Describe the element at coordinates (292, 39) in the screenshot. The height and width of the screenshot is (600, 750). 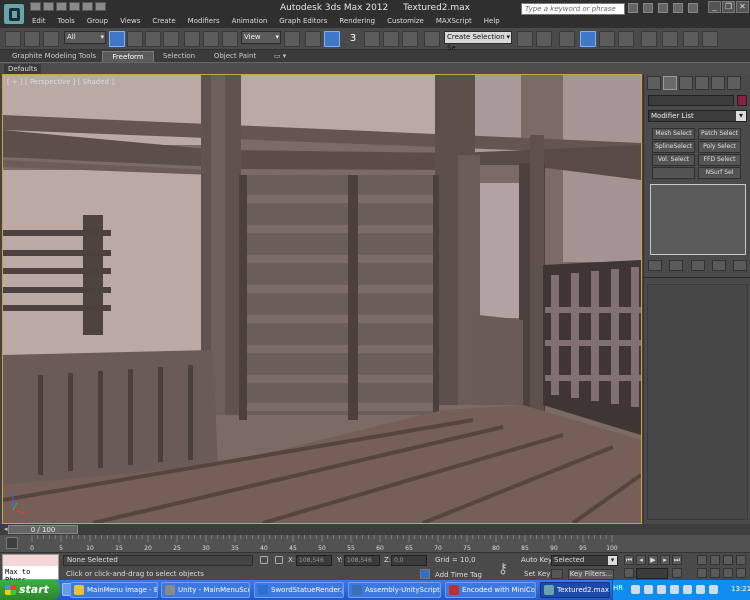
I see `use-pivot-center-icon` at that location.